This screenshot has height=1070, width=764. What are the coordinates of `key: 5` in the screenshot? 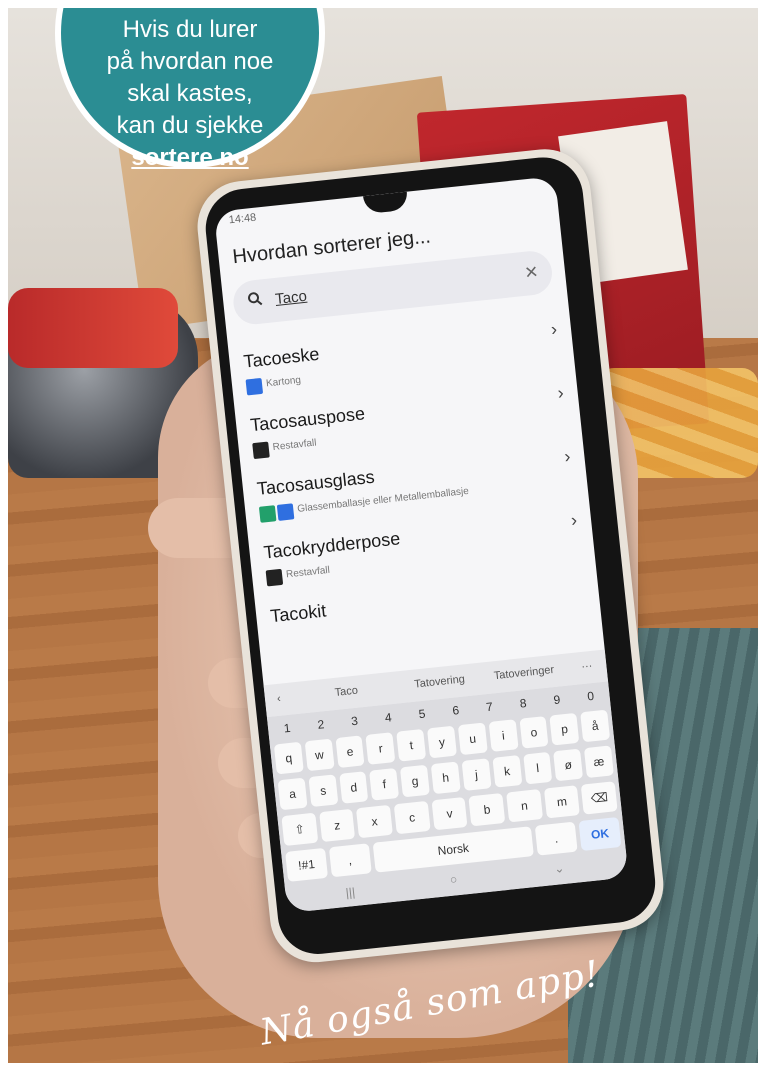 It's located at (422, 713).